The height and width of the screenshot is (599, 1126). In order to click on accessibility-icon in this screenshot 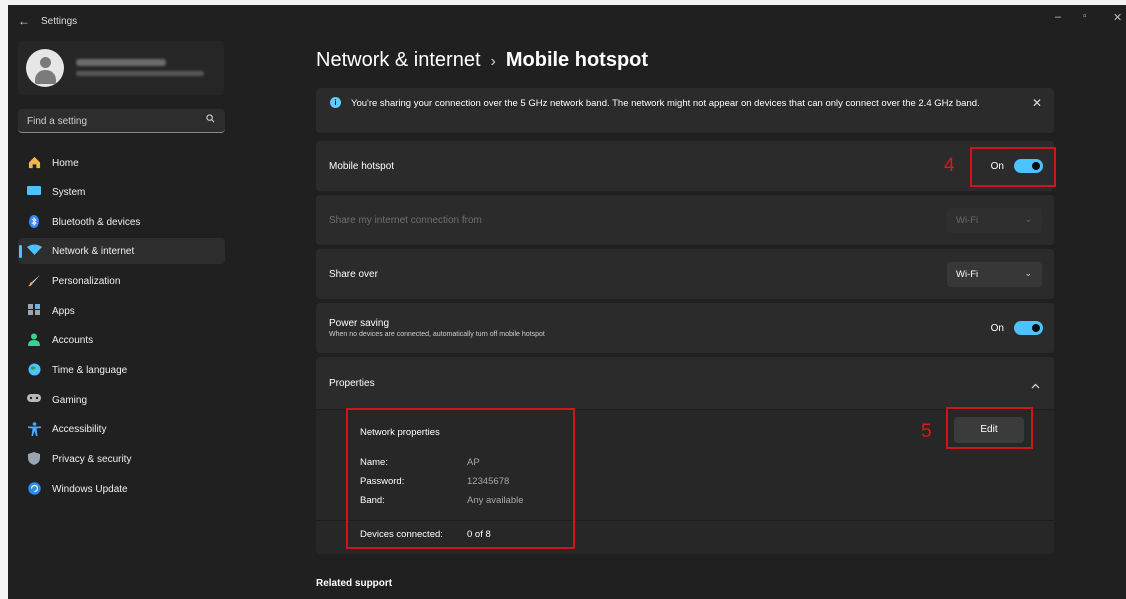, I will do `click(34, 429)`.